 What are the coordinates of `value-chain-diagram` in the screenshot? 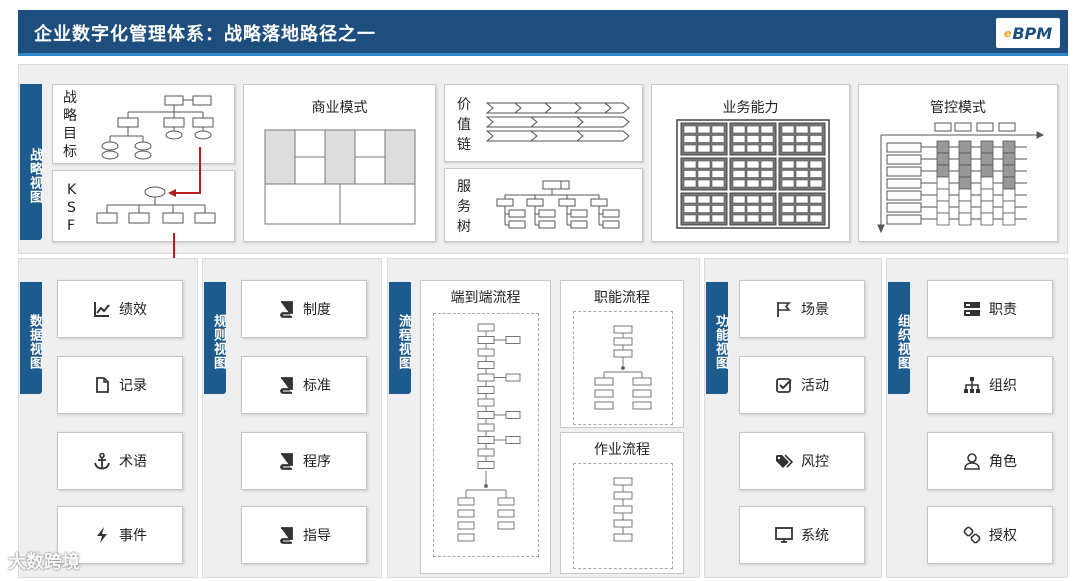 It's located at (557, 122).